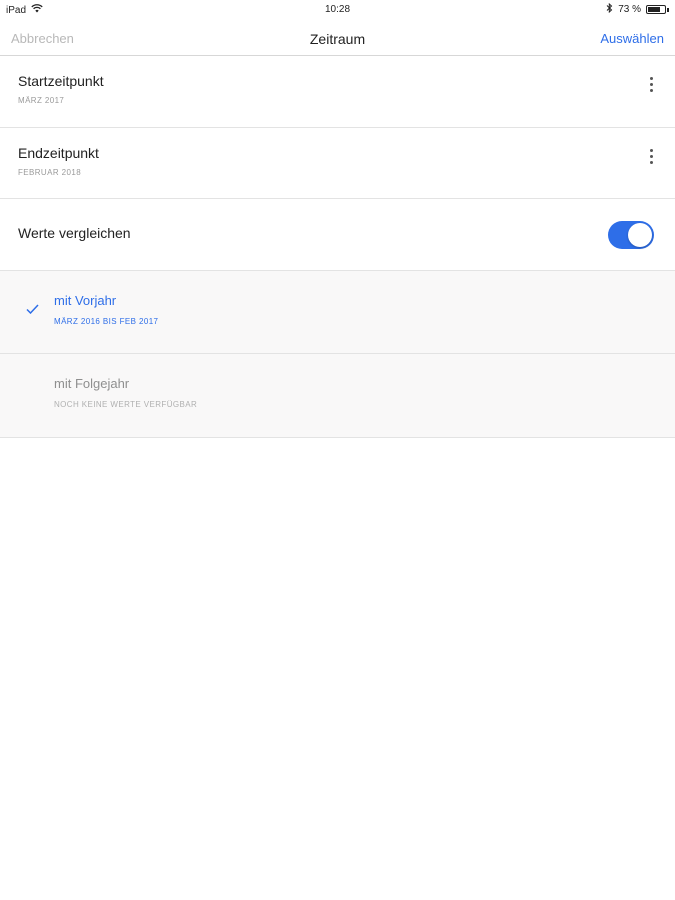  Describe the element at coordinates (337, 163) in the screenshot. I see `end-time-row: Endzeitpunkt FEBRUAR 2018` at that location.